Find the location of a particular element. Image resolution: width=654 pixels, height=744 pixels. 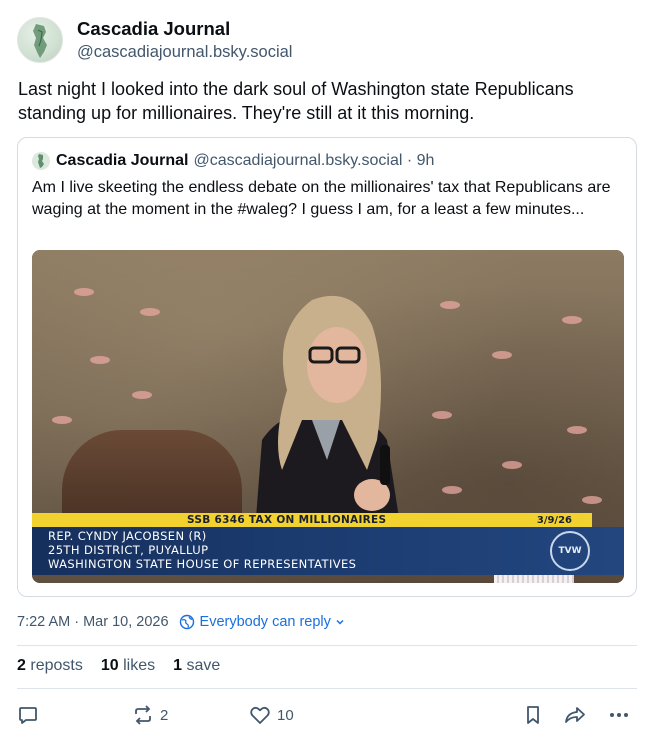

speaker-district: 25TH DISTRICT, PUYALLUP is located at coordinates (128, 550).